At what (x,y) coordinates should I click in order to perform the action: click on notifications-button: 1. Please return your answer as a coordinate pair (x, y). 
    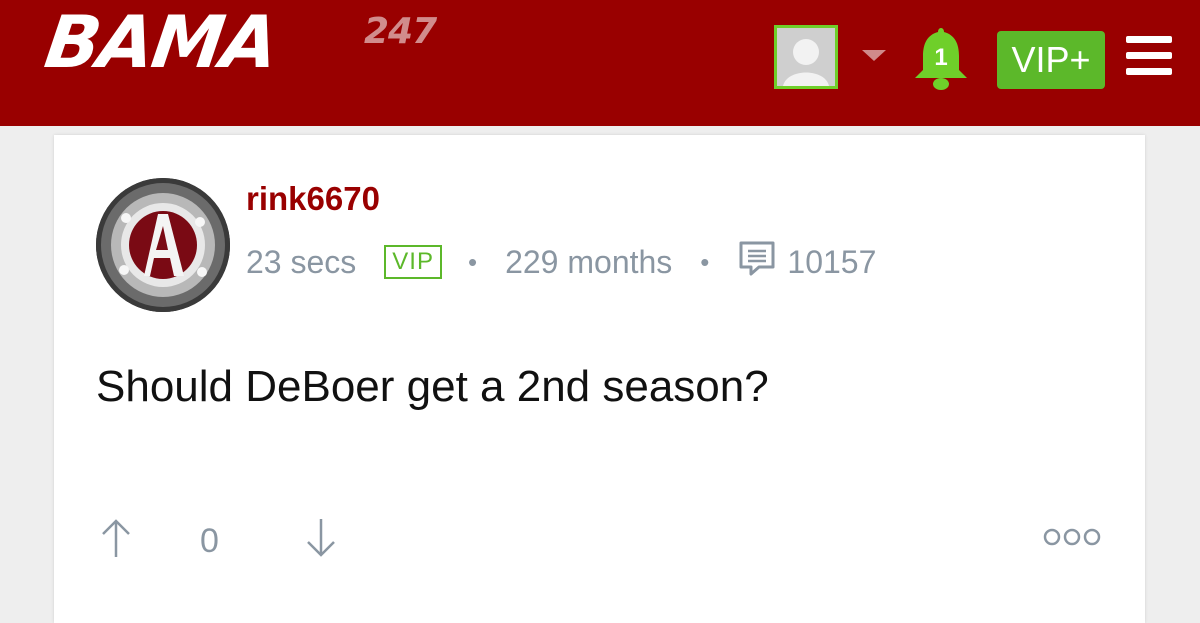
    Looking at the image, I should click on (941, 59).